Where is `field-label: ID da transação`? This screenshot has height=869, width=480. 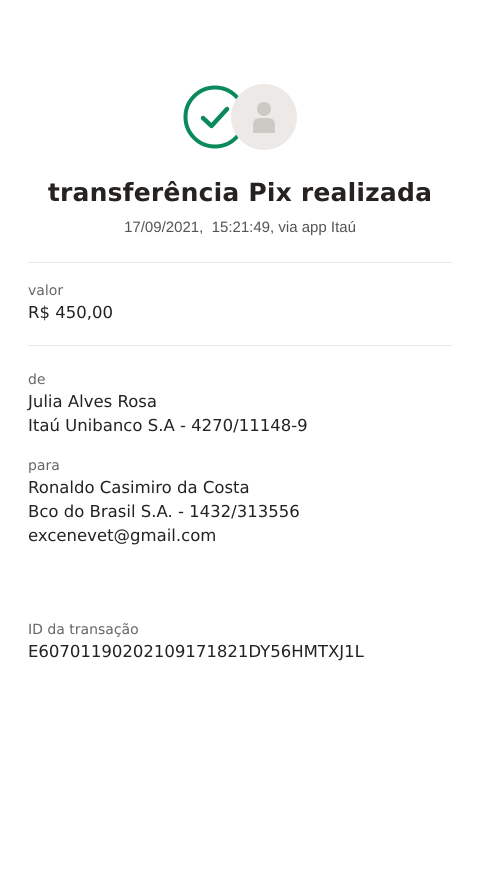
field-label: ID da transação is located at coordinates (84, 630).